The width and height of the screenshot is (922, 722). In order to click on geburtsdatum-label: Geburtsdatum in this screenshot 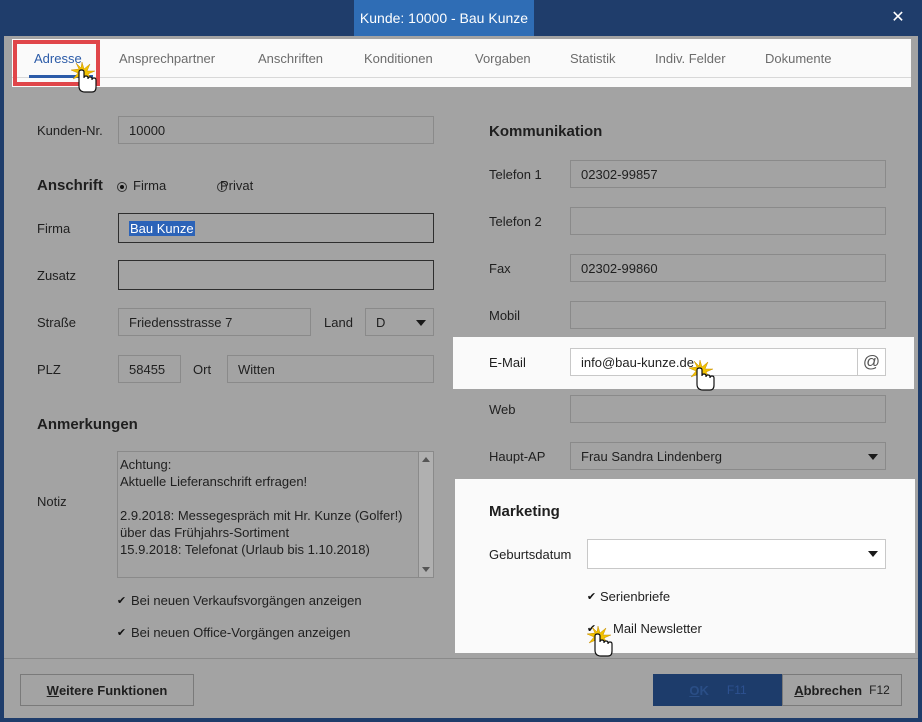, I will do `click(530, 554)`.